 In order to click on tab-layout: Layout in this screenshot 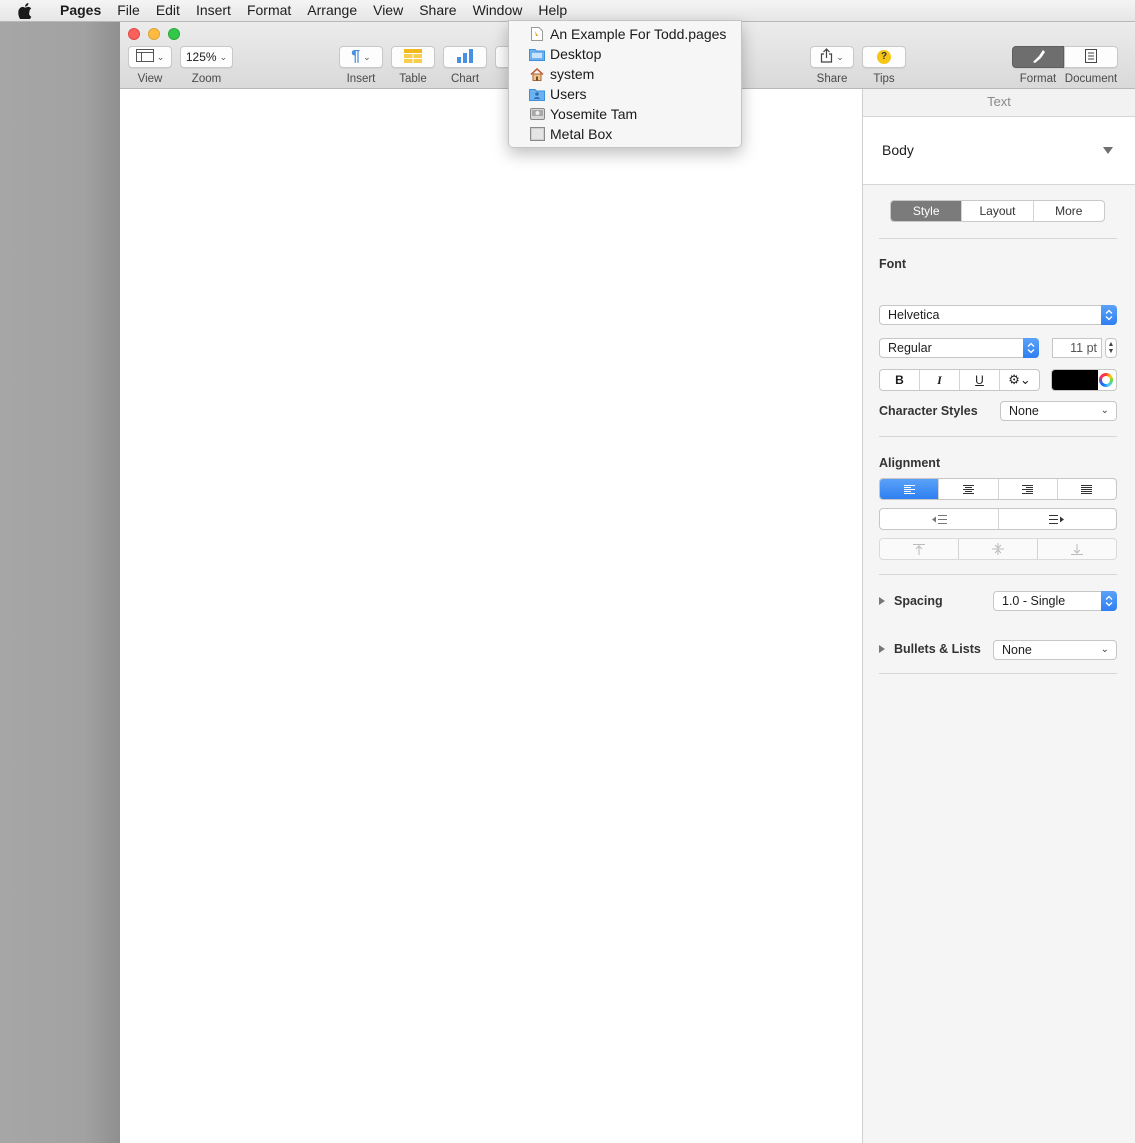, I will do `click(998, 211)`.